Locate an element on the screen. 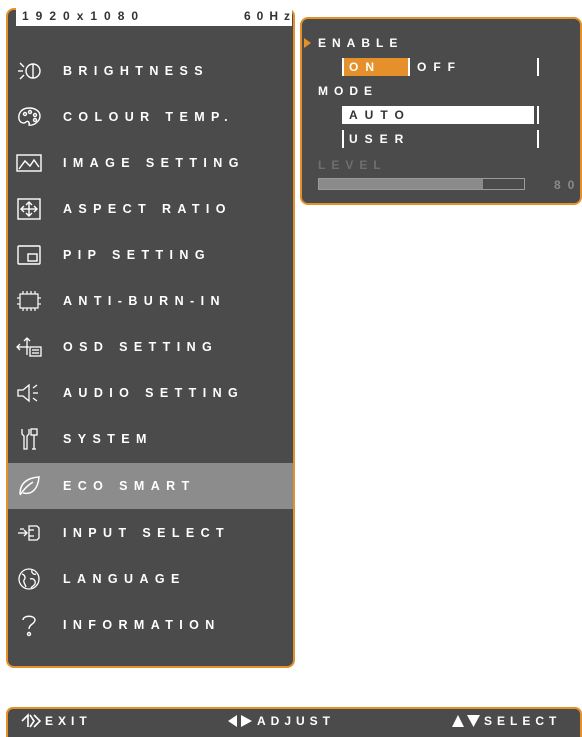 This screenshot has width=582, height=737. osd-icon is located at coordinates (29, 347).